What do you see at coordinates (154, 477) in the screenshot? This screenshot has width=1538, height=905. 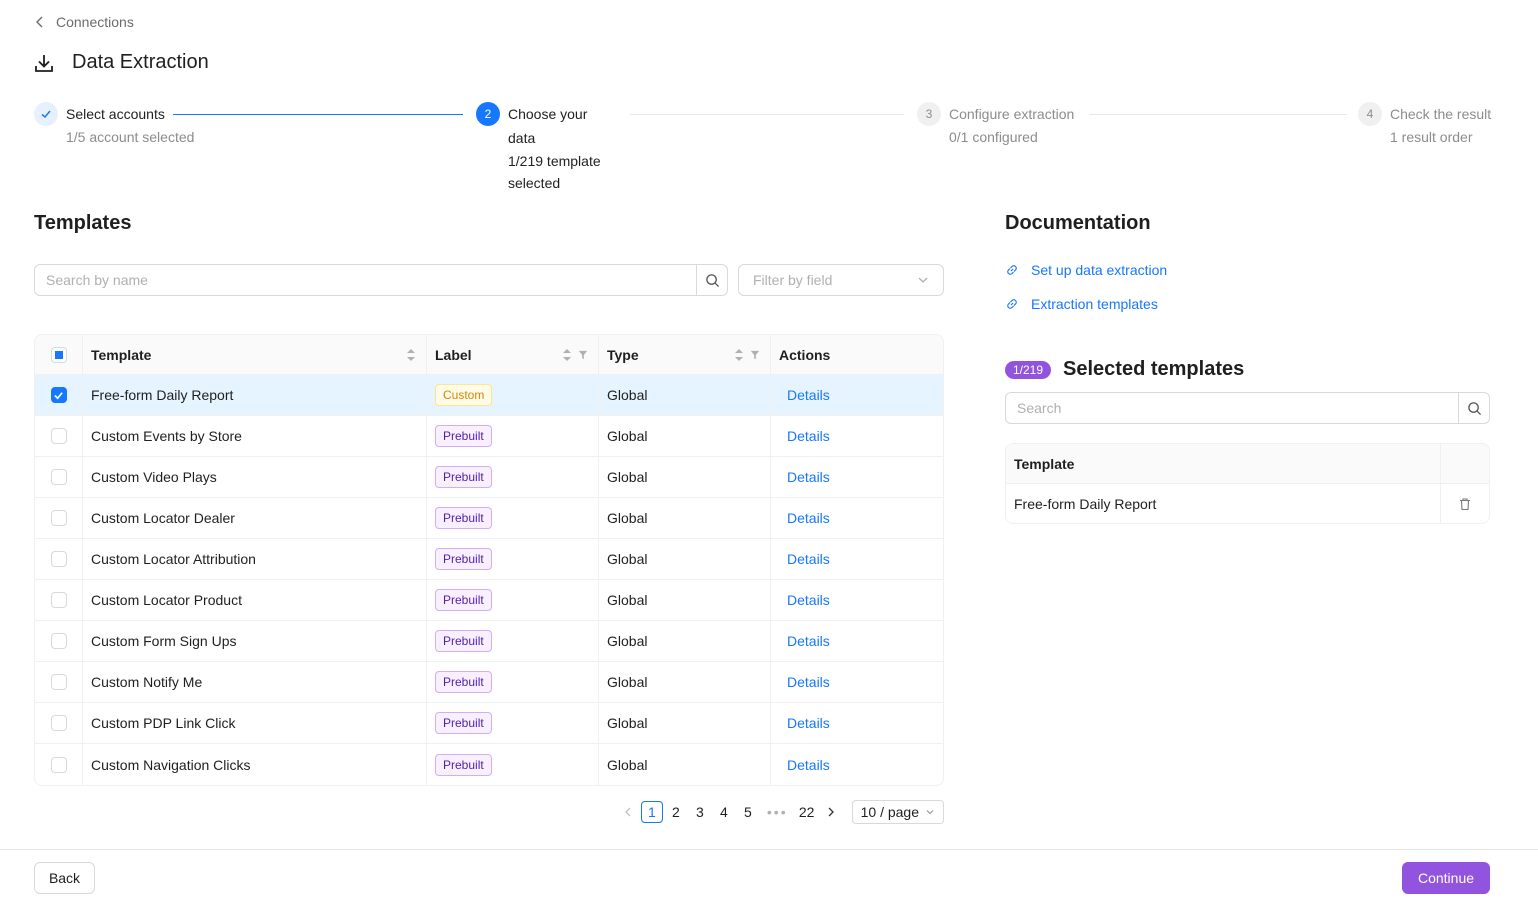 I see `template-name: Custom Video Plays` at bounding box center [154, 477].